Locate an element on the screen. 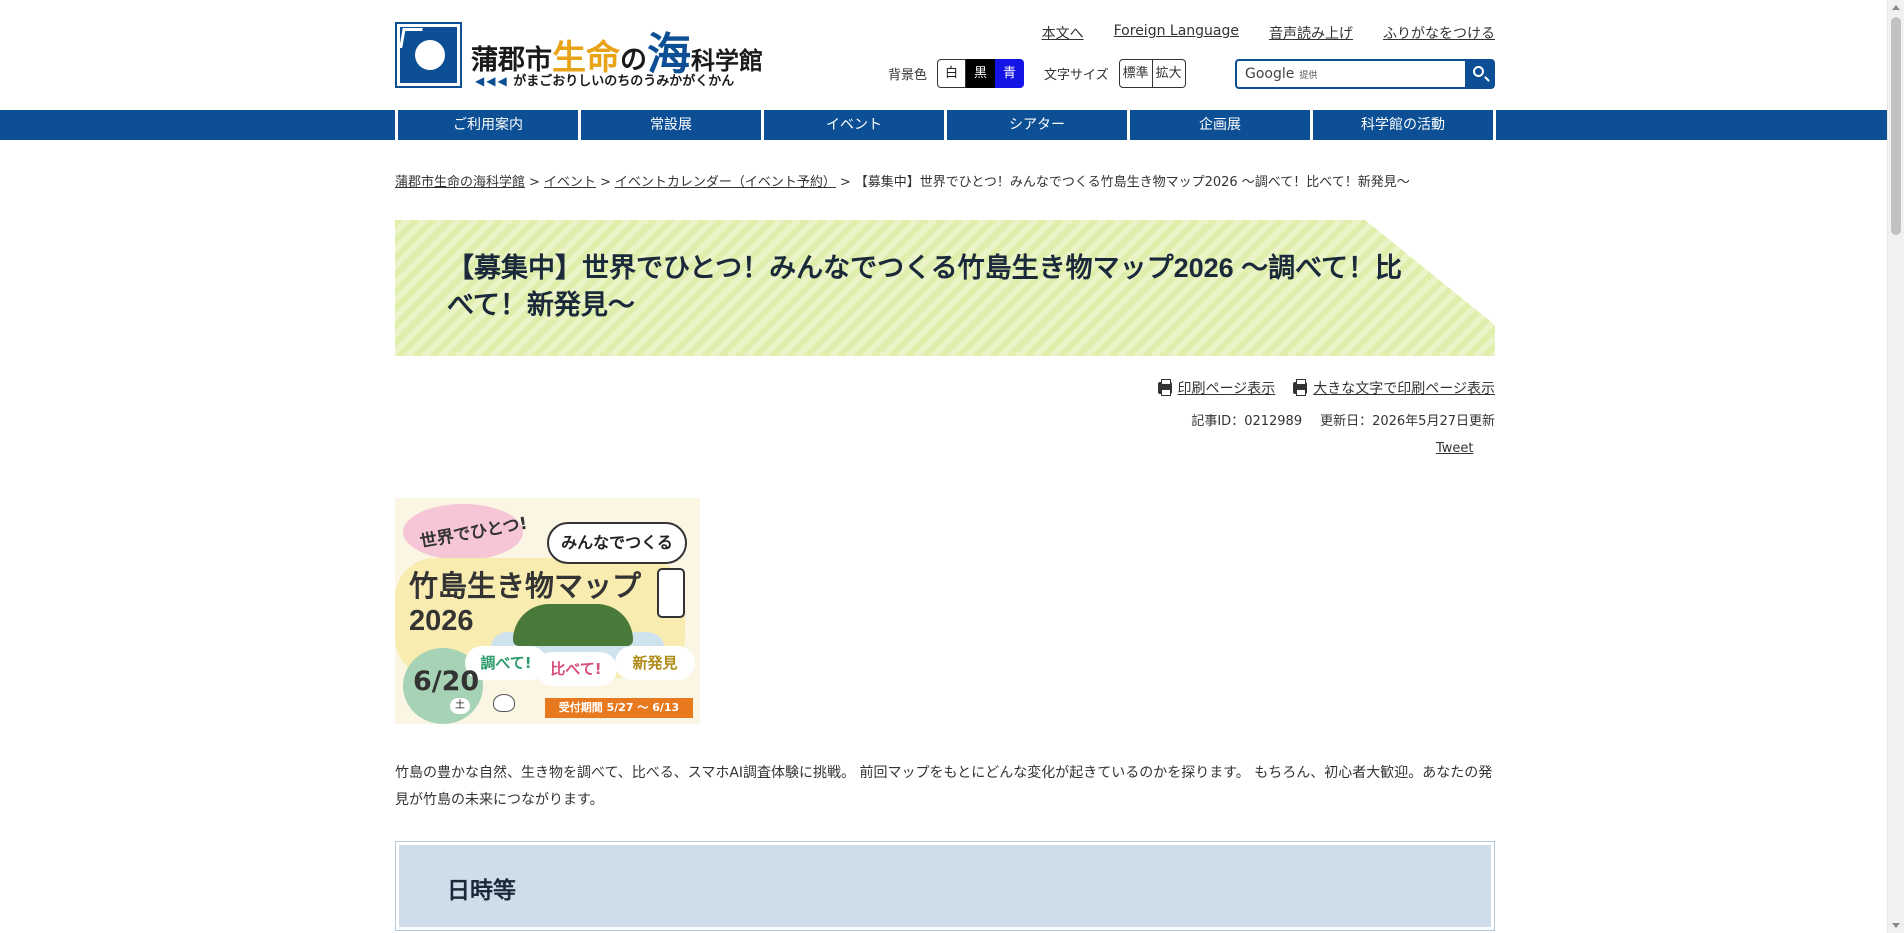 This screenshot has width=1904, height=933. flyer-pill-compare: 比べて! is located at coordinates (576, 669).